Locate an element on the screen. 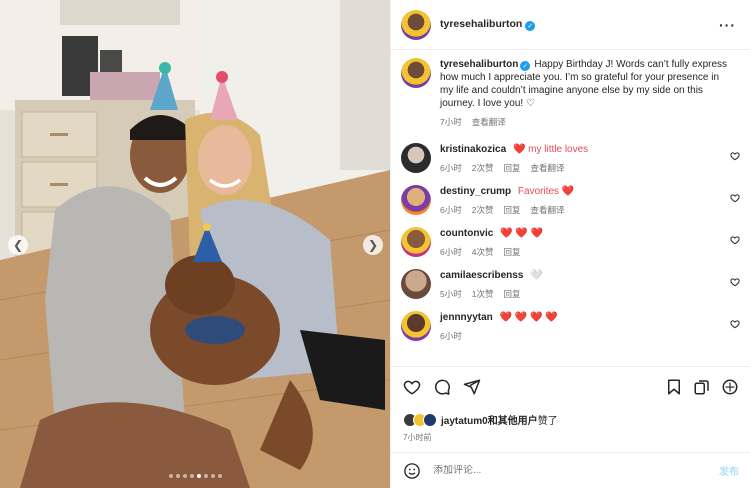 This screenshot has width=750, height=488. actions-right-group is located at coordinates (702, 387).